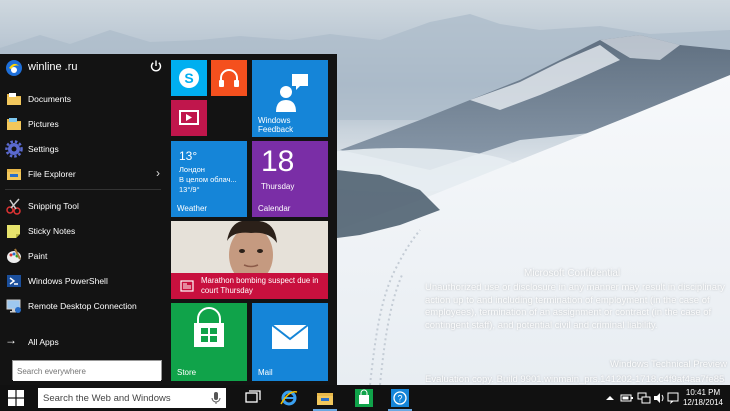  Describe the element at coordinates (189, 189) in the screenshot. I see `weather-range: 13°/9°` at that location.